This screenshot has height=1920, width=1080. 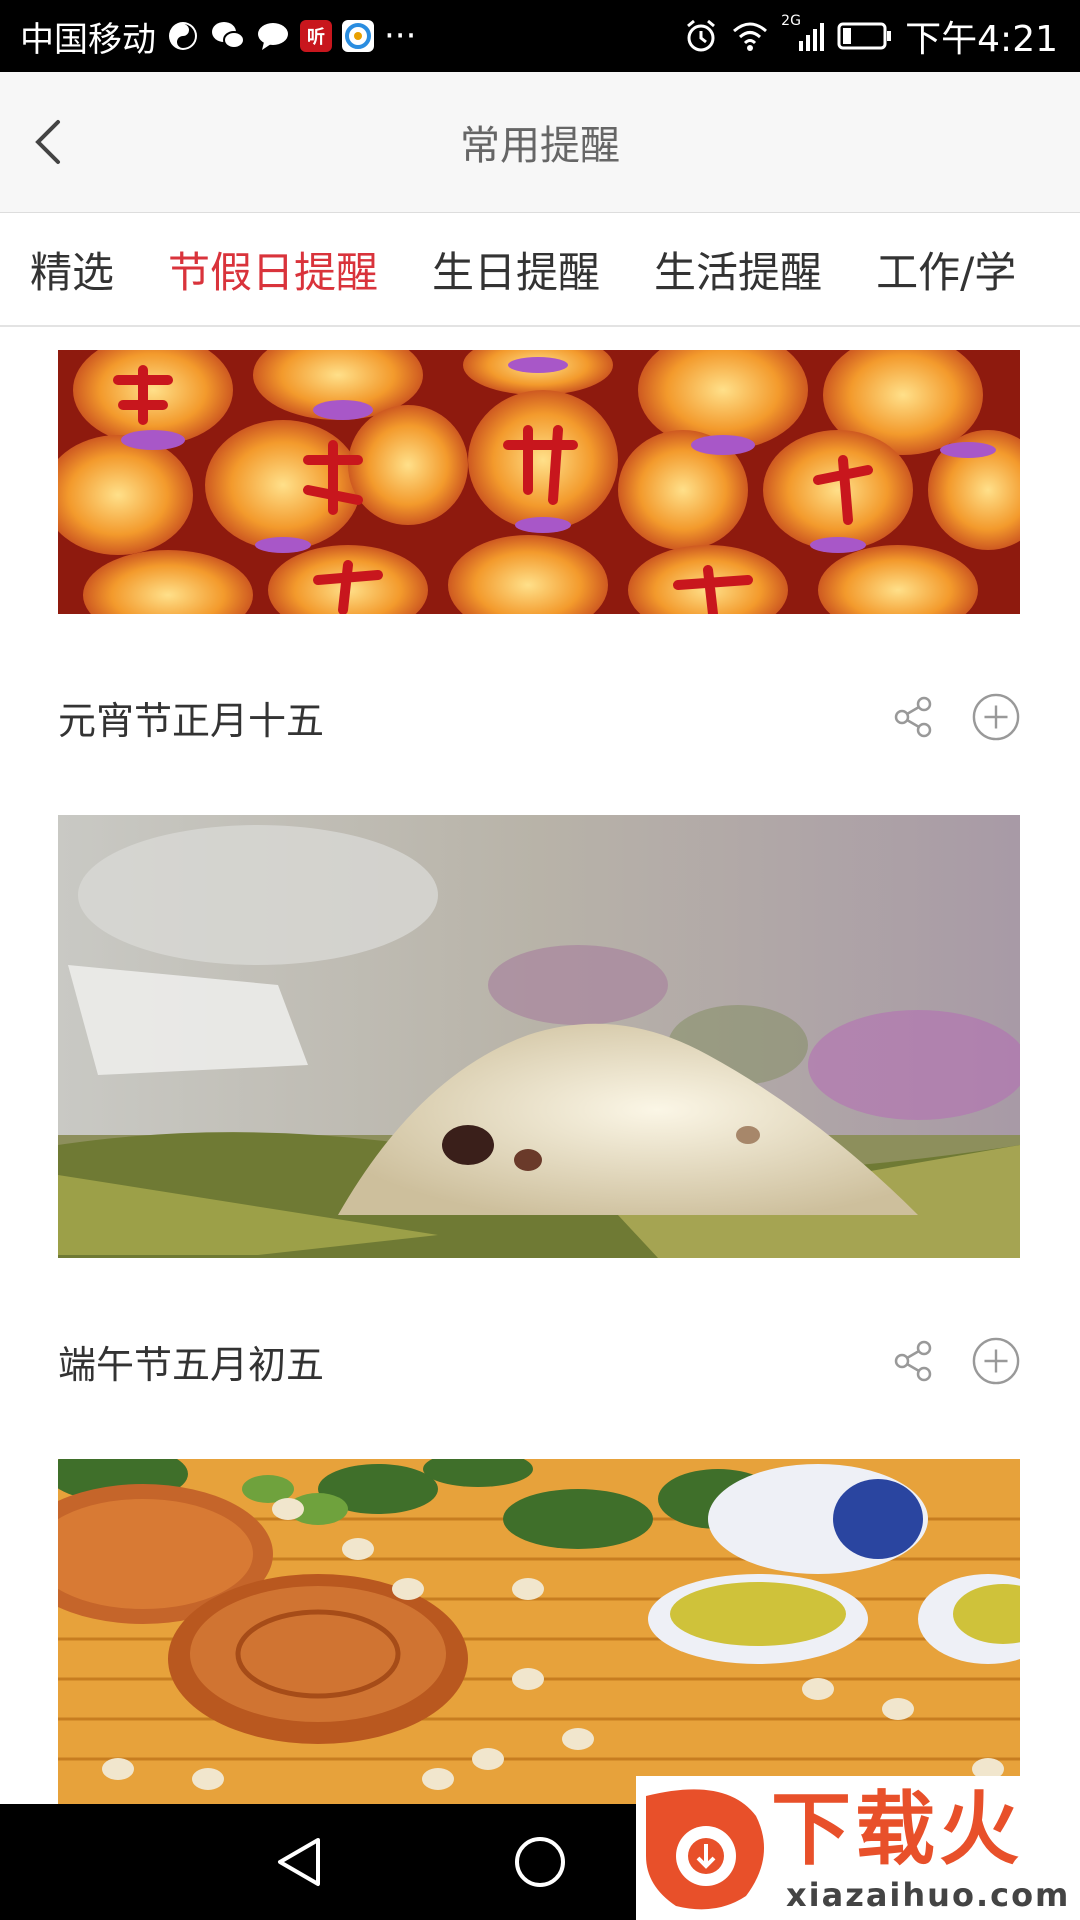 I want to click on watermark-brand: 下载火, so click(x=897, y=1829).